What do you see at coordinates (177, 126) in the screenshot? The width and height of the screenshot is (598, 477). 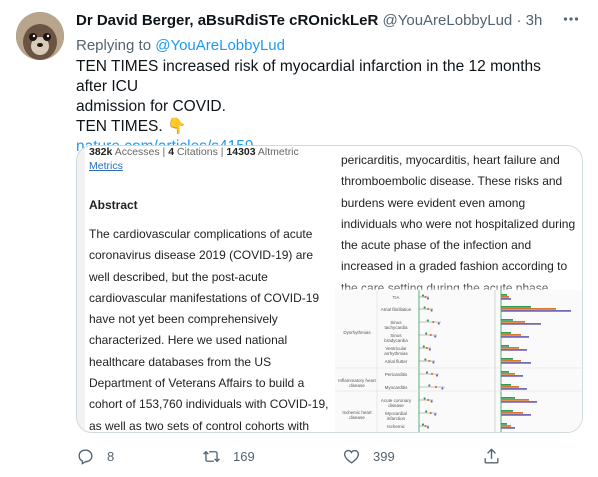 I see `pointing-down-emoji: 👇` at bounding box center [177, 126].